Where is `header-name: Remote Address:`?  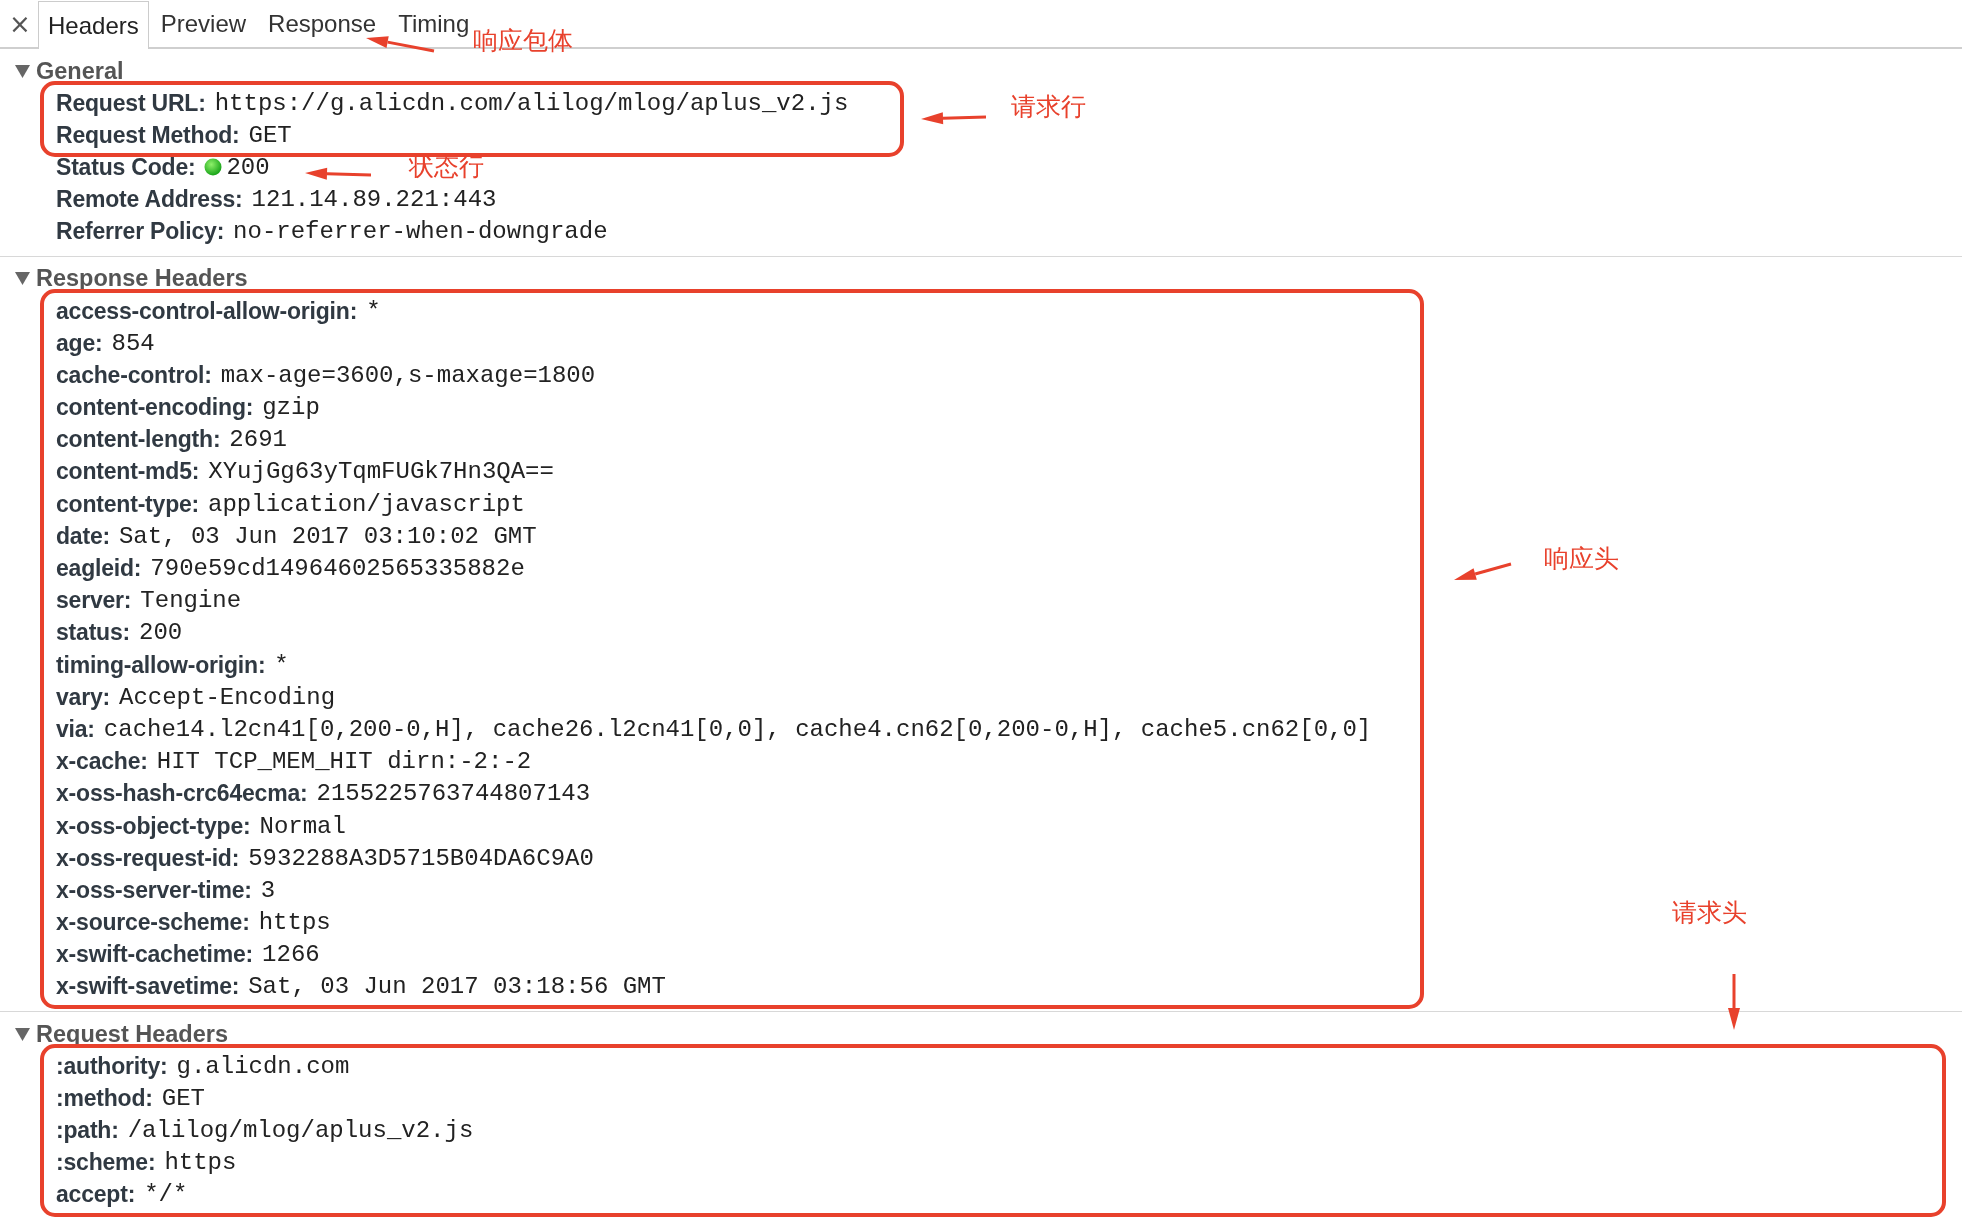
header-name: Remote Address: is located at coordinates (149, 200).